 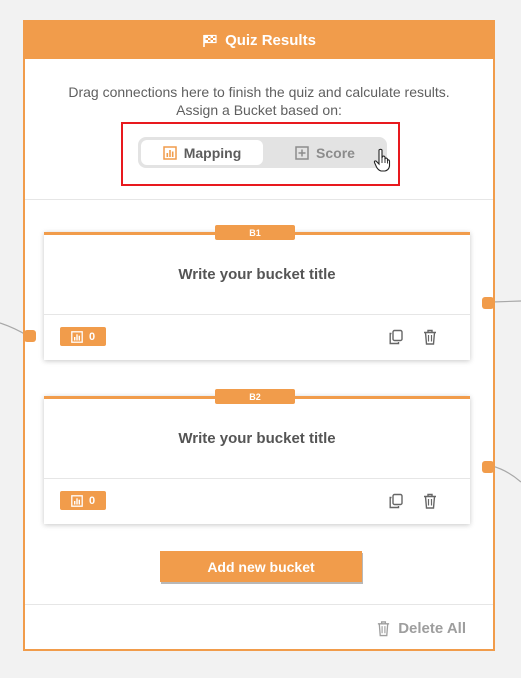 What do you see at coordinates (259, 110) in the screenshot?
I see `intro-line-2: Assign a Bucket based on:` at bounding box center [259, 110].